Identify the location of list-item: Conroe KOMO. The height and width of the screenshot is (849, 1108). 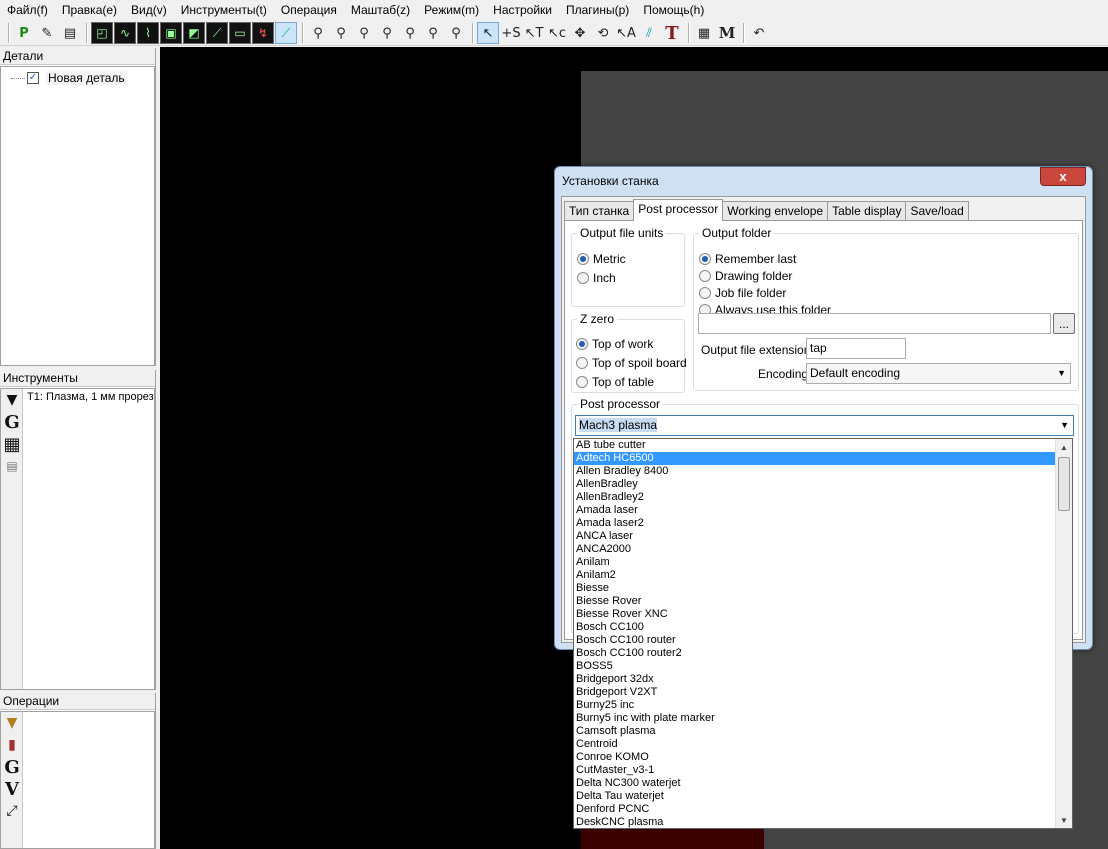
(815, 757).